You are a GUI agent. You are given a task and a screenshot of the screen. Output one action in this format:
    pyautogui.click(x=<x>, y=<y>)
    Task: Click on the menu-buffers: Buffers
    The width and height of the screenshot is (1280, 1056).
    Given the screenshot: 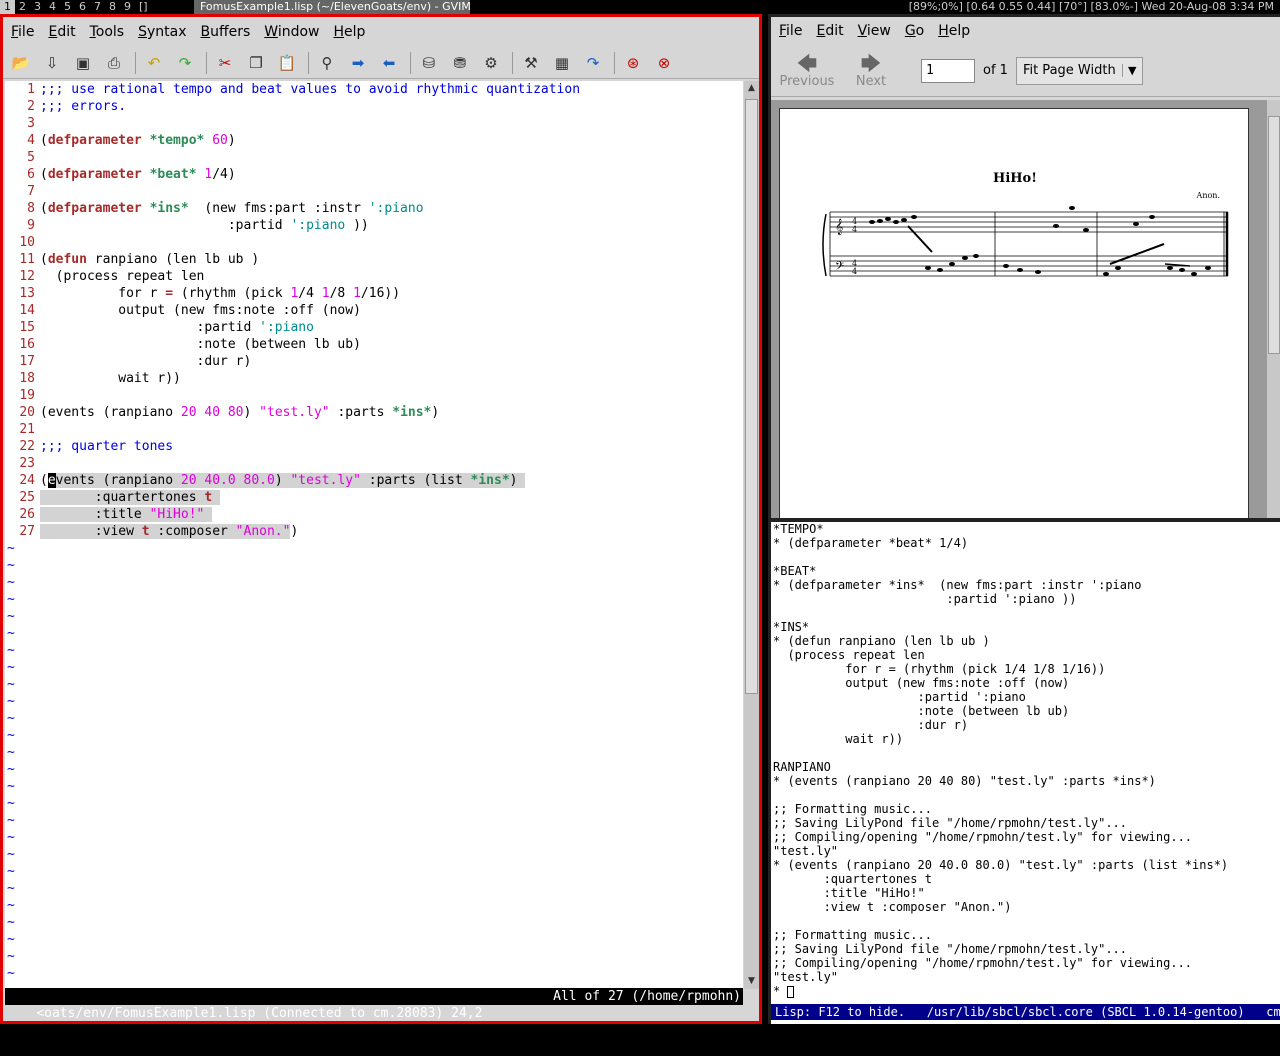 What is the action you would take?
    pyautogui.click(x=226, y=32)
    